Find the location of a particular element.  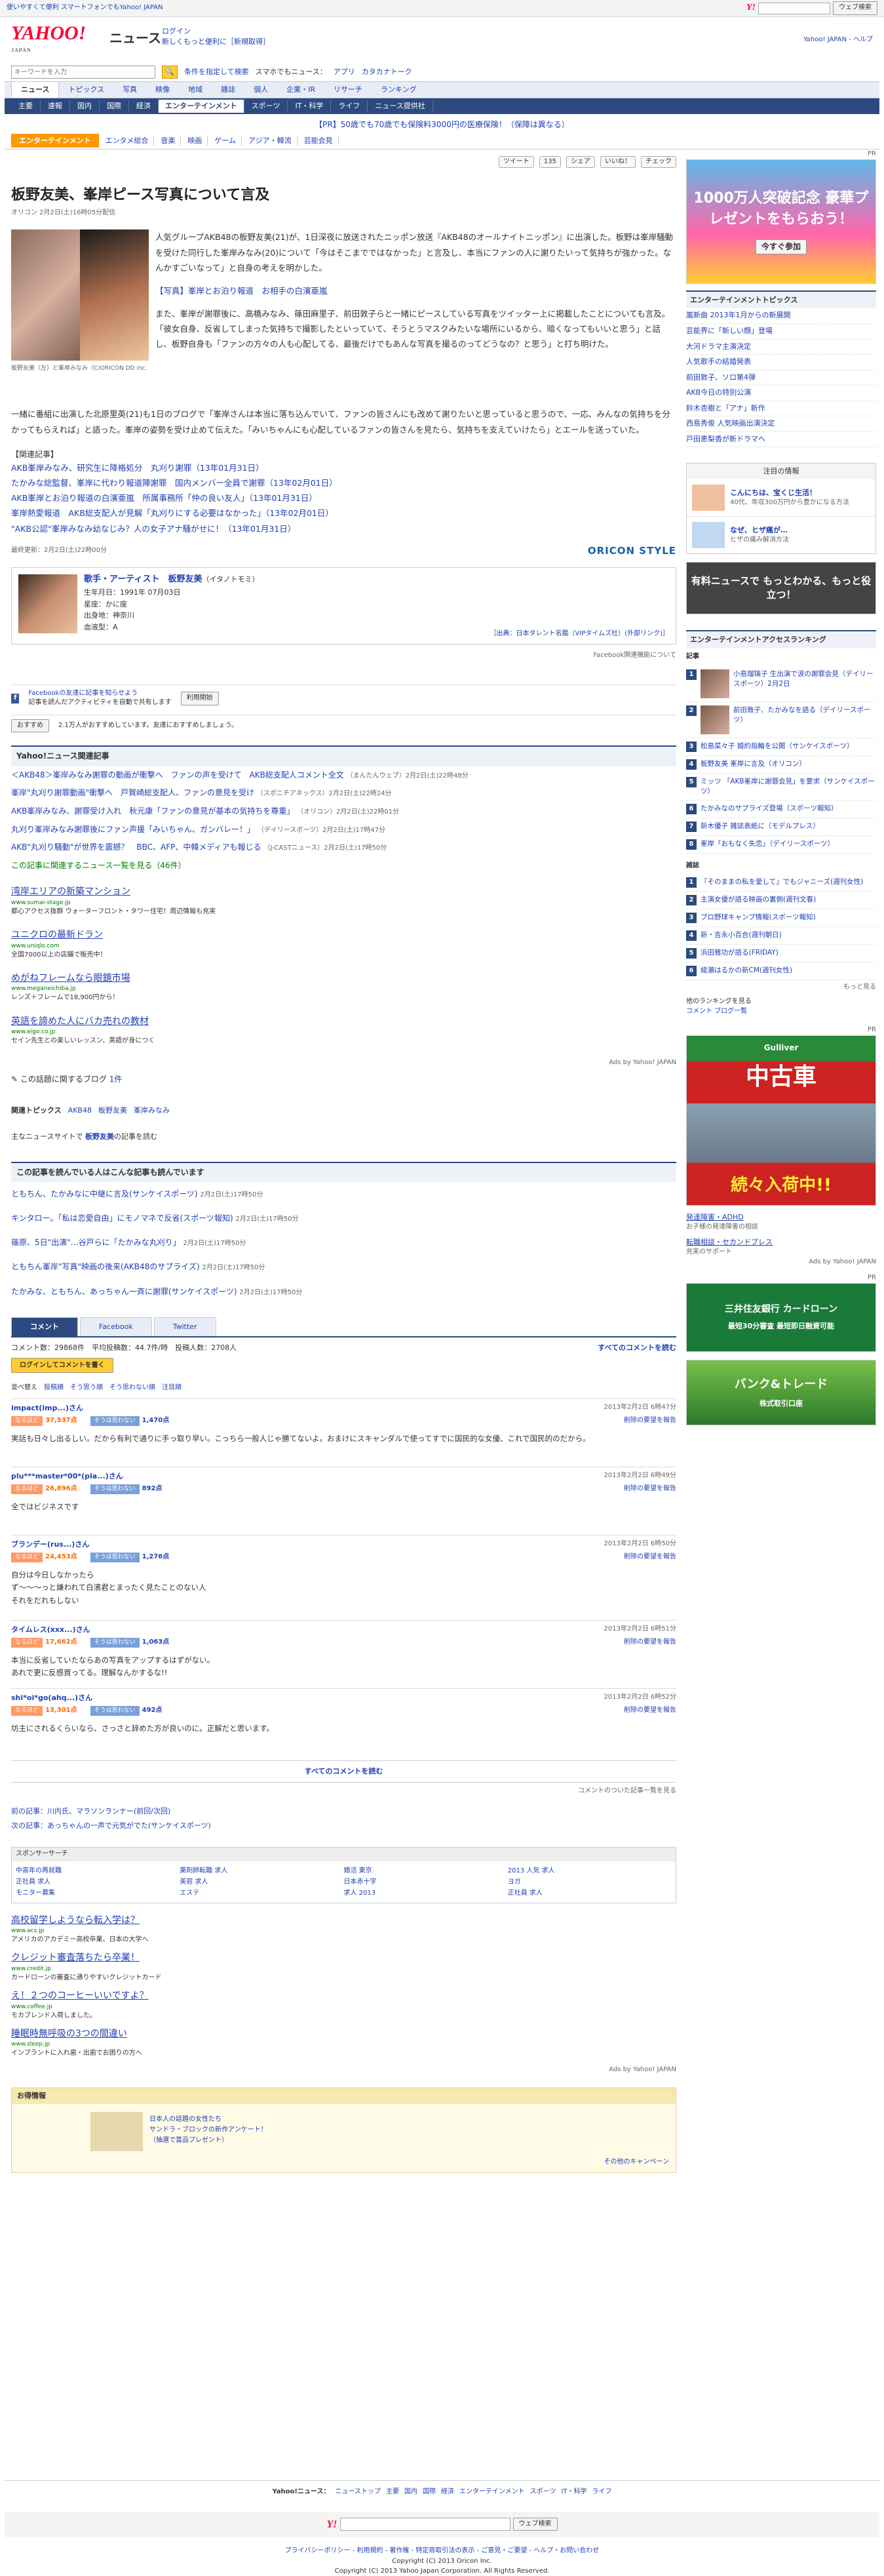

footer-nav-link: 経済 is located at coordinates (447, 2492).